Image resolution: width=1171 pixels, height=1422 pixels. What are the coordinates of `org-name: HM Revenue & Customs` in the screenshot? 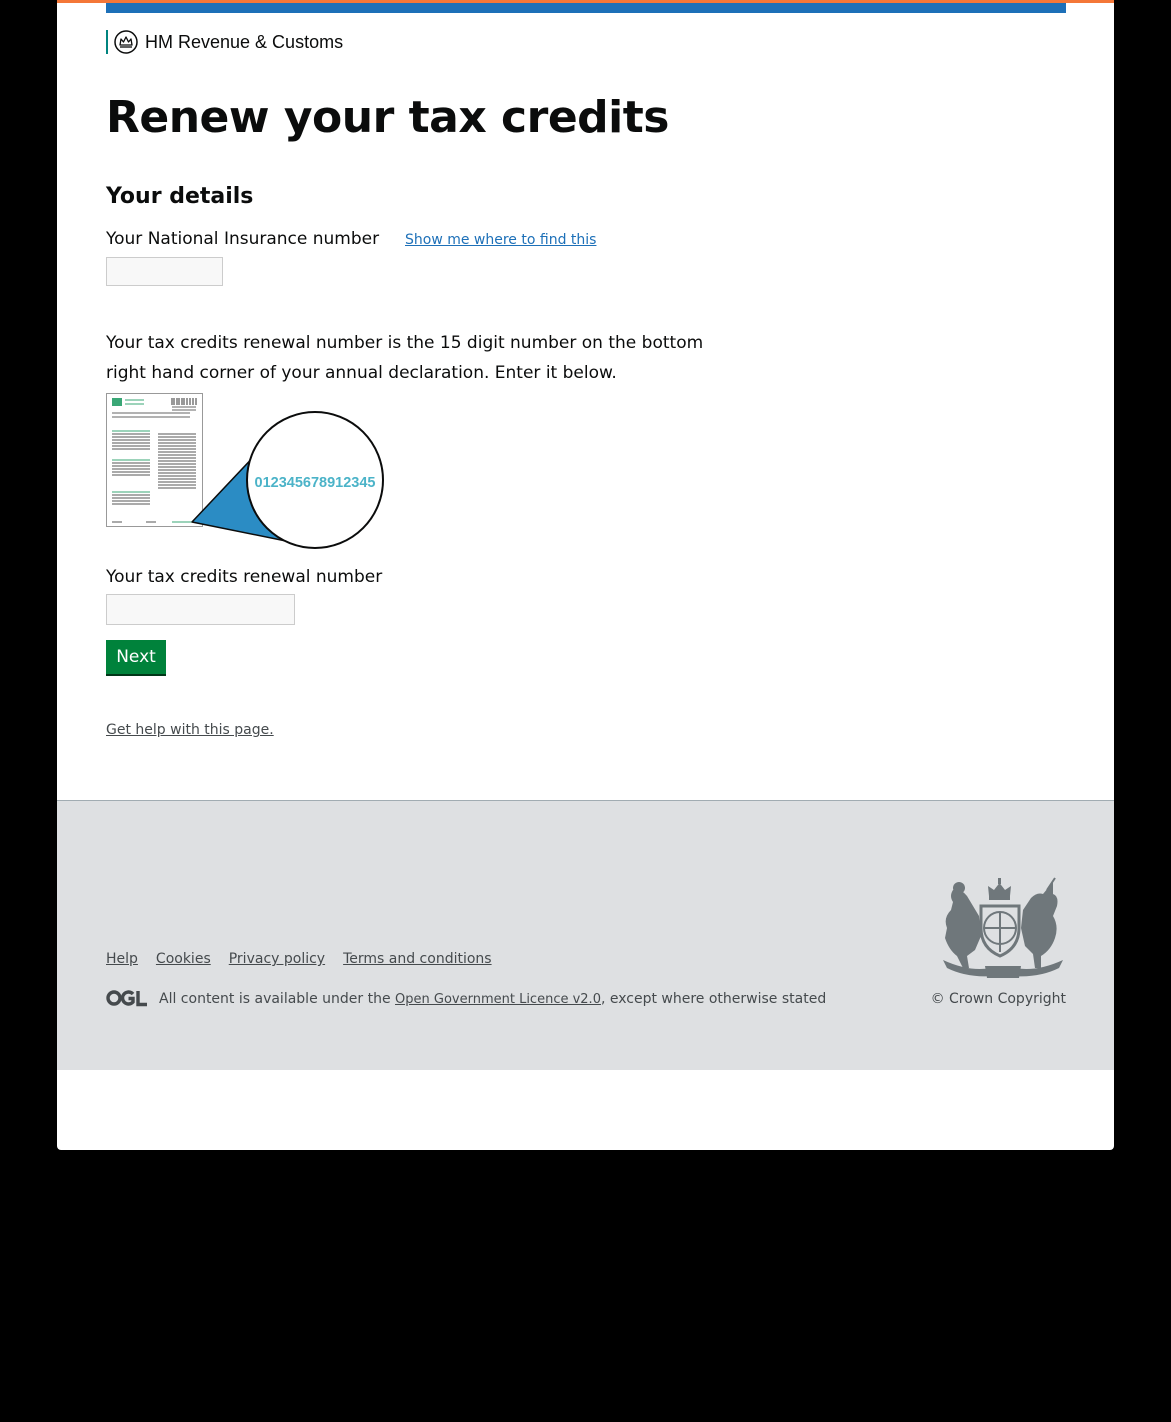 It's located at (244, 41).